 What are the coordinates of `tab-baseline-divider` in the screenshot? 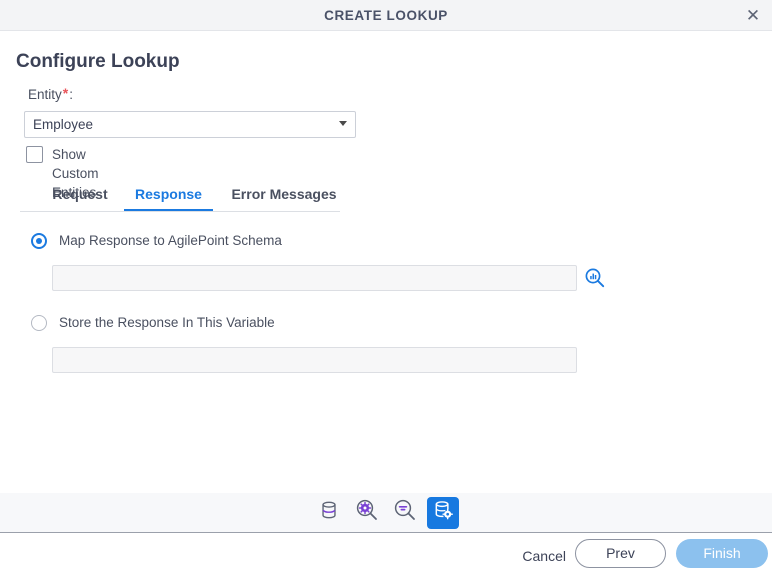 It's located at (180, 211).